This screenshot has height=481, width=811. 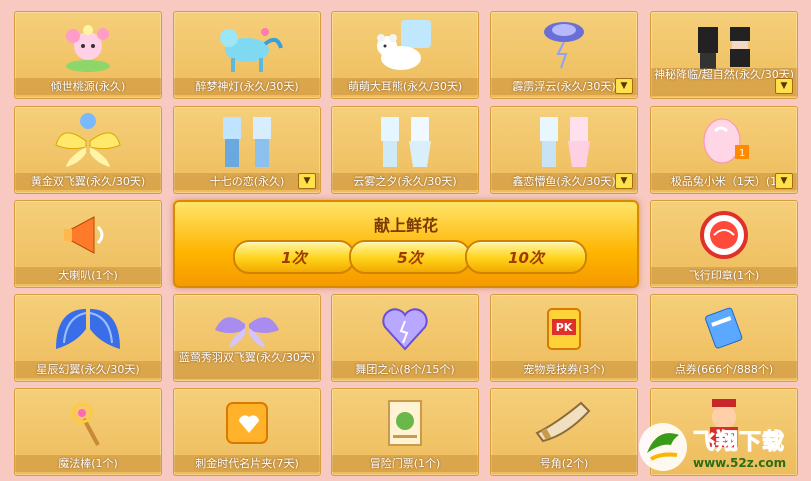 I want to click on watermark-logo-icon, so click(x=663, y=447).